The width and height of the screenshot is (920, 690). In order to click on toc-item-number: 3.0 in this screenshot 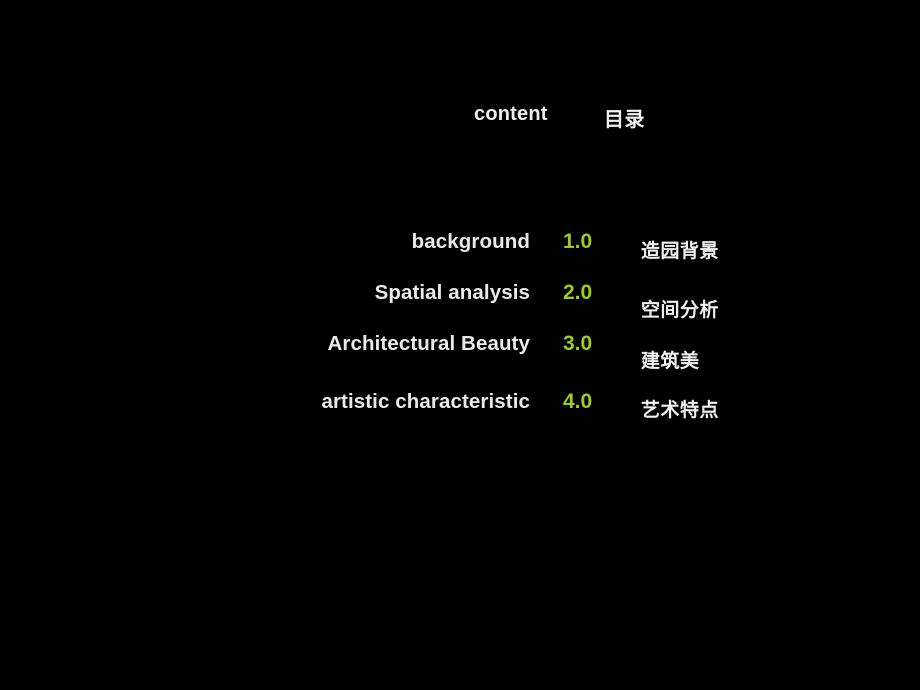, I will do `click(578, 343)`.